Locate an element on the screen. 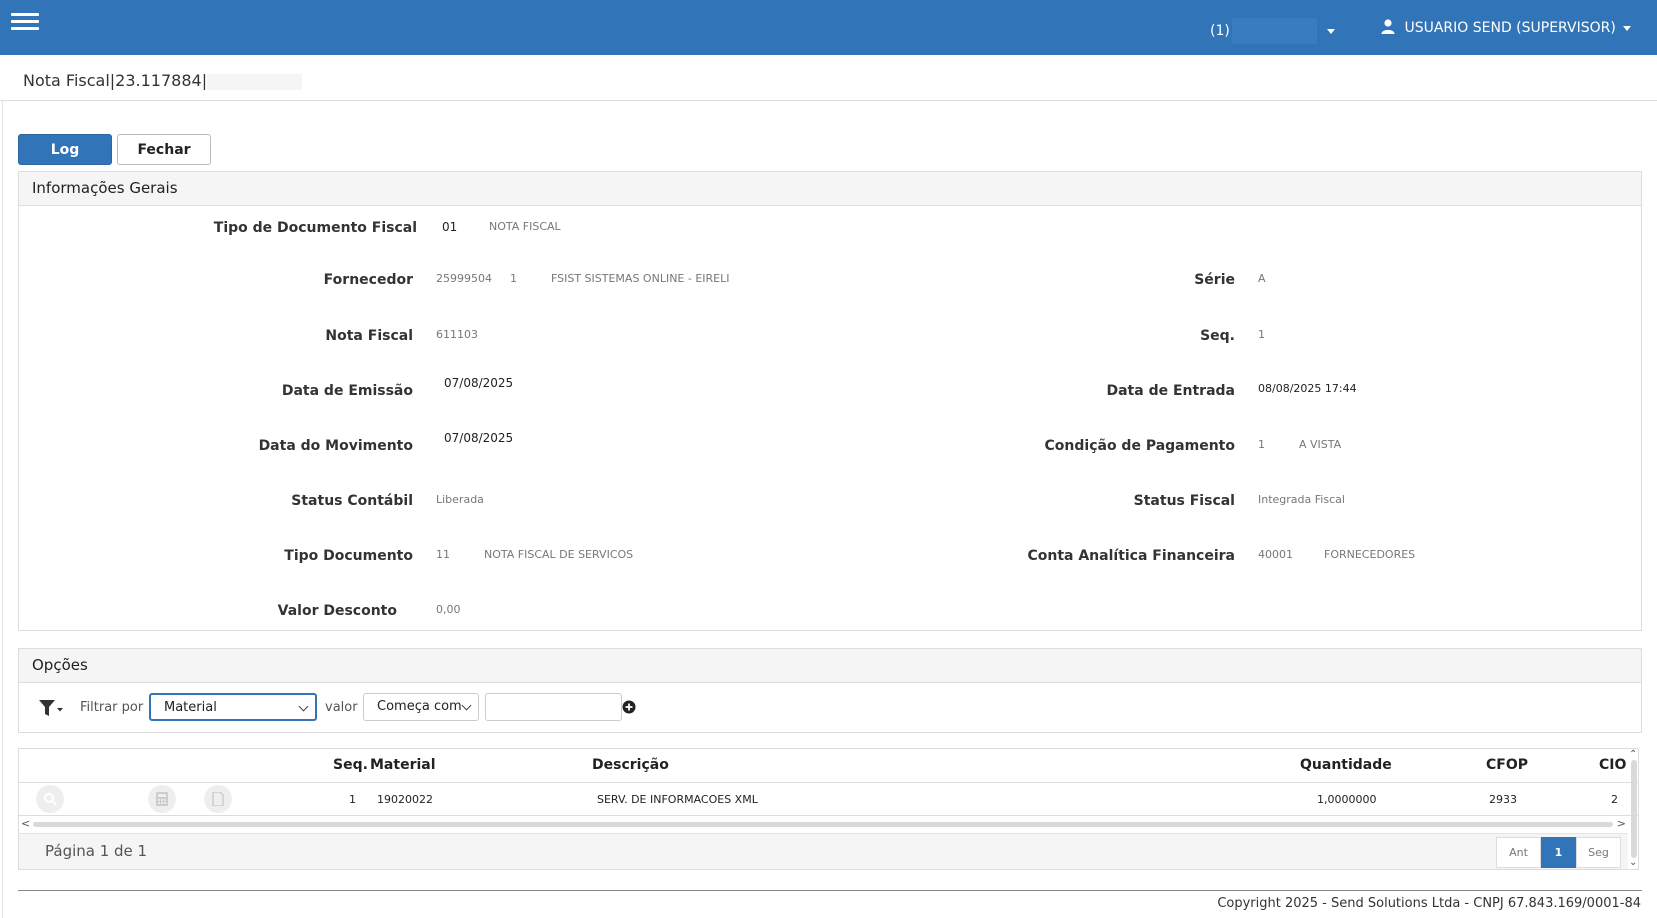 This screenshot has width=1657, height=918. scroll-right-icon: > is located at coordinates (1621, 824).